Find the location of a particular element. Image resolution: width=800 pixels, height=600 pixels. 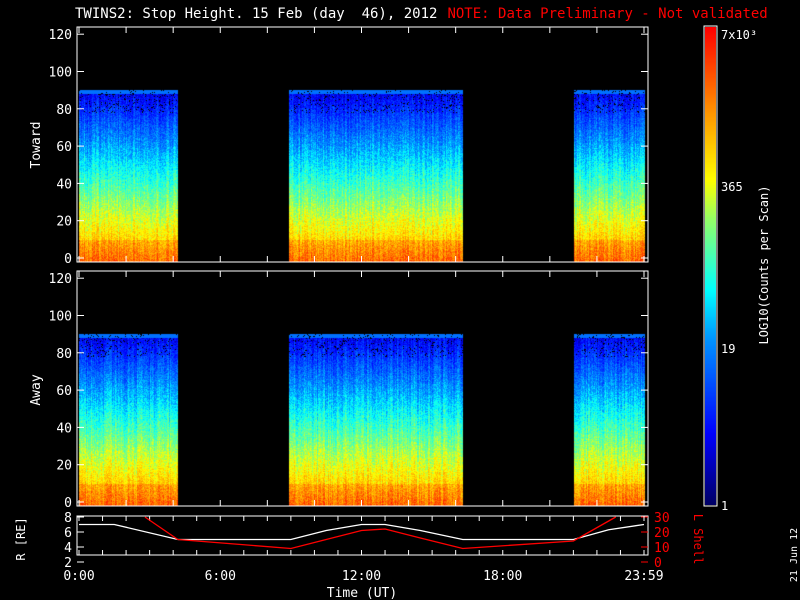

x-tick-label: 18:00 is located at coordinates (502, 576).